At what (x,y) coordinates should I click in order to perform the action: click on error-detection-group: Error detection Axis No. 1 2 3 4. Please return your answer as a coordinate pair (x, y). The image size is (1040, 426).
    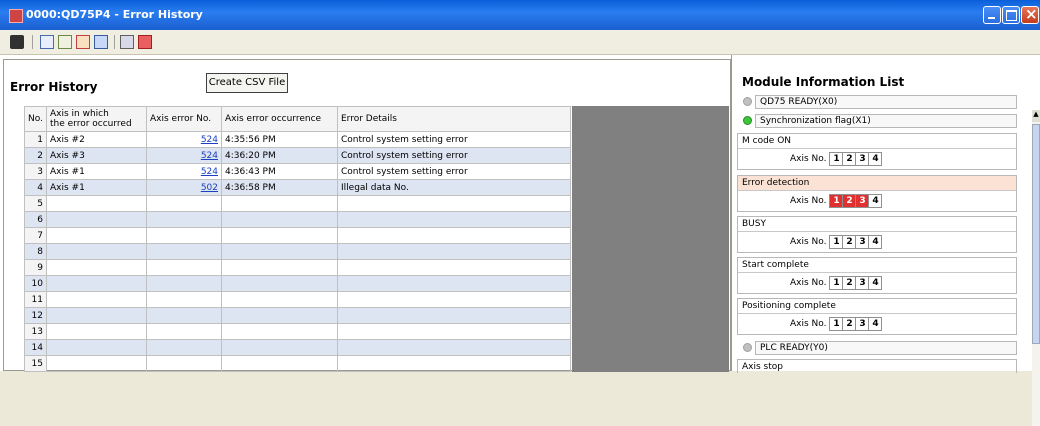
    Looking at the image, I should click on (877, 193).